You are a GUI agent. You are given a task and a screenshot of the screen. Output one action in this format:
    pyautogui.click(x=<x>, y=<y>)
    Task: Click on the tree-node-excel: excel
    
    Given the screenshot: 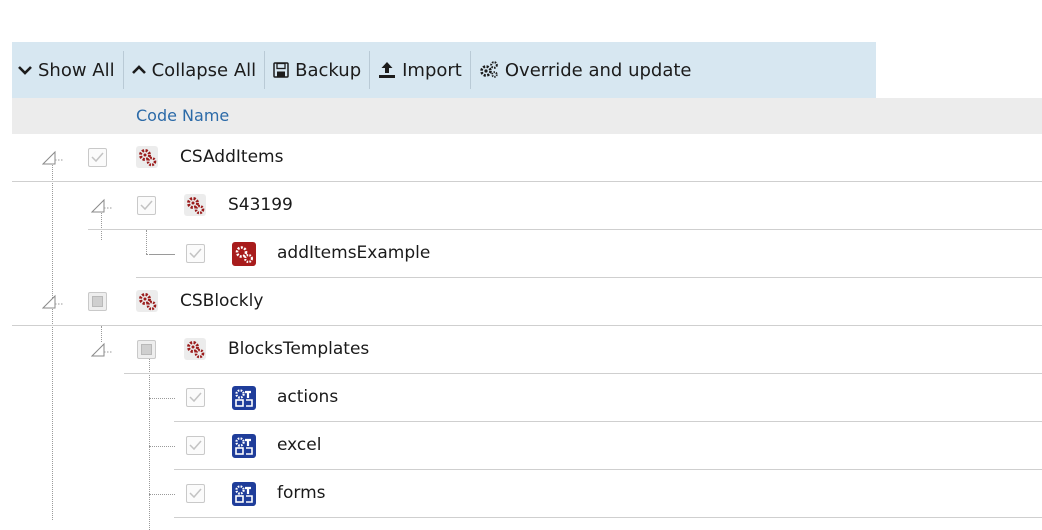 What is the action you would take?
    pyautogui.click(x=527, y=446)
    